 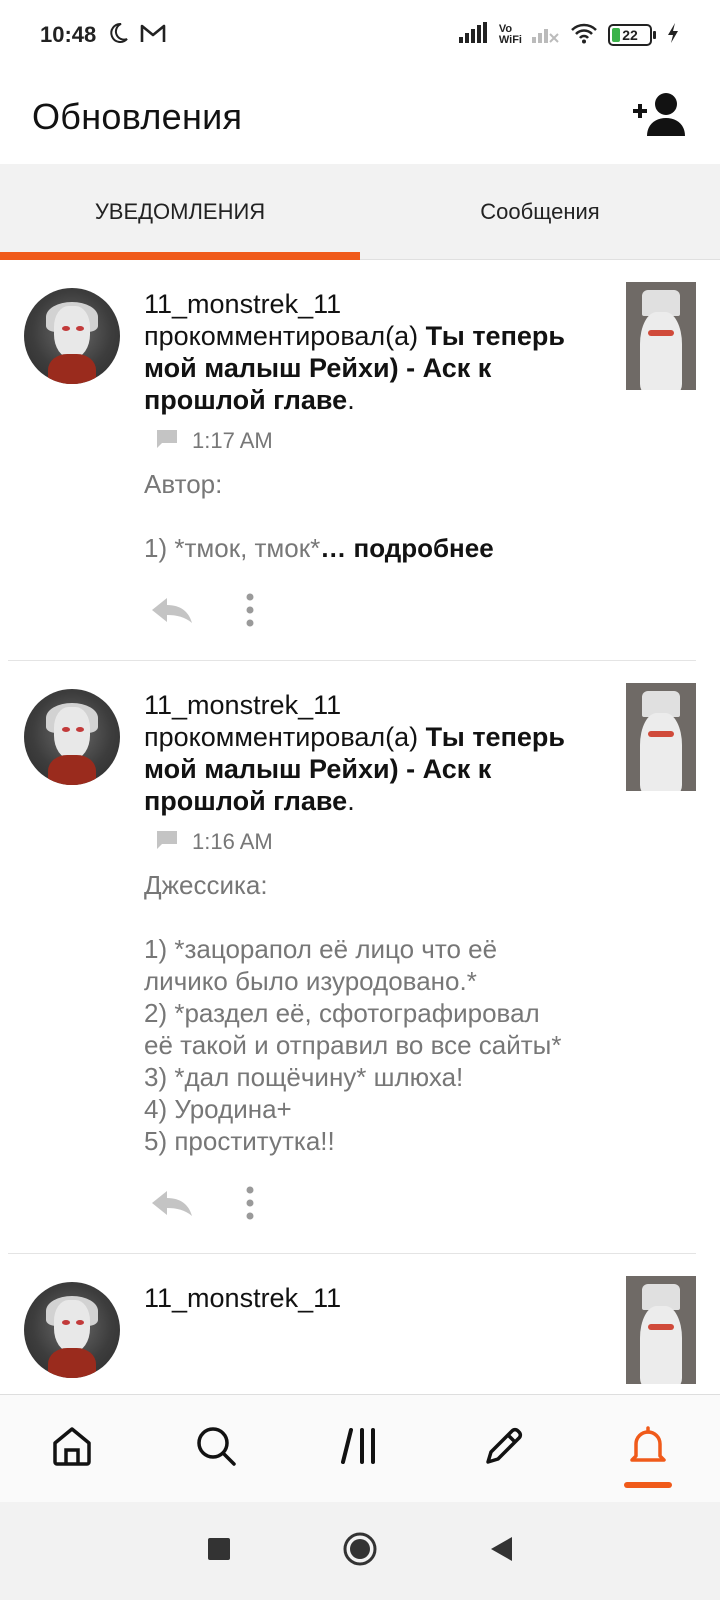 I want to click on nav-library, so click(x=360, y=1448).